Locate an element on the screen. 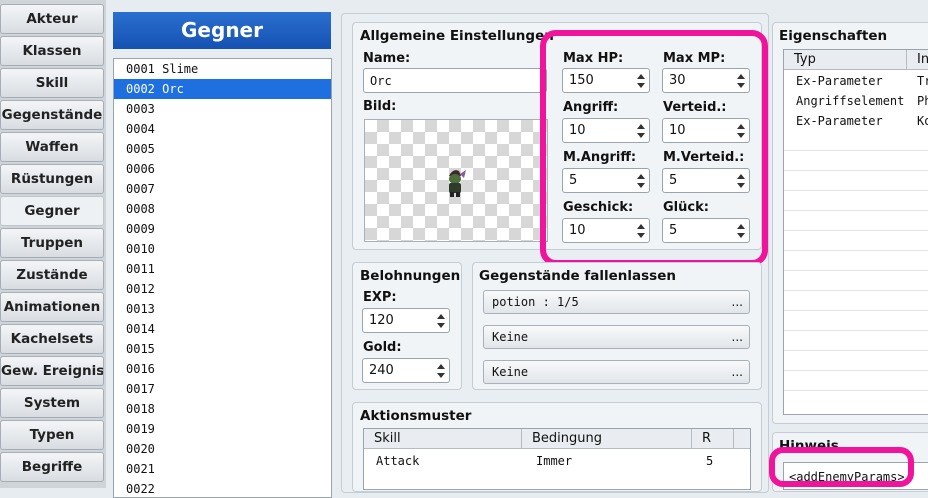 Image resolution: width=928 pixels, height=498 pixels. name-field: Orc is located at coordinates (455, 80).